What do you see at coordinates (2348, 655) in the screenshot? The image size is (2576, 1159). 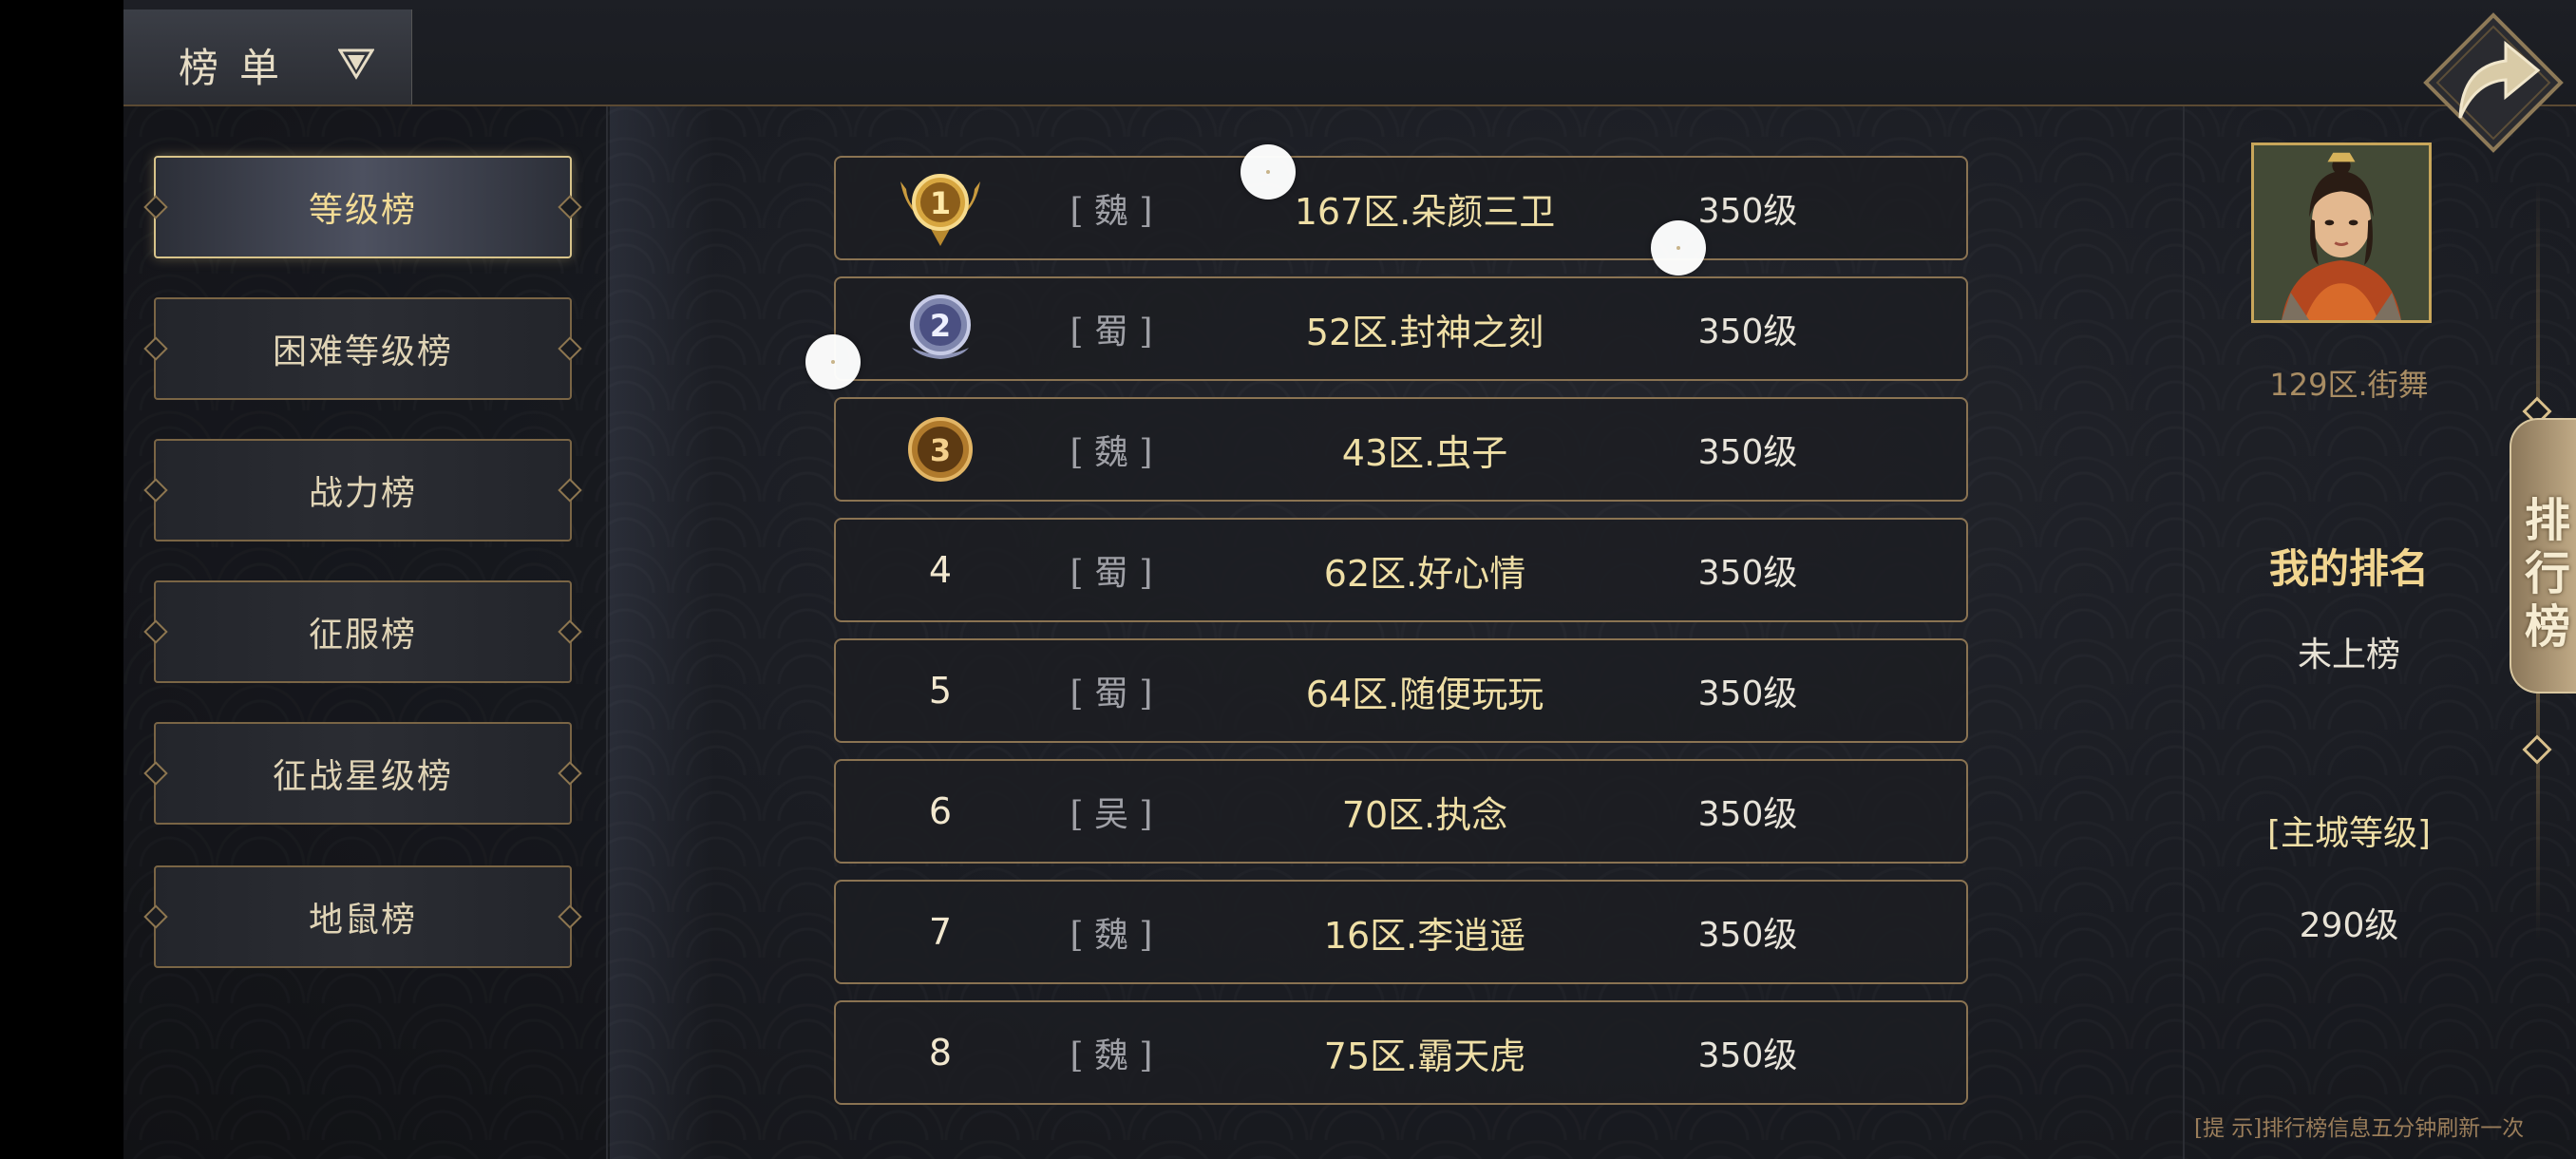 I see `my-rank-value: 未上榜` at bounding box center [2348, 655].